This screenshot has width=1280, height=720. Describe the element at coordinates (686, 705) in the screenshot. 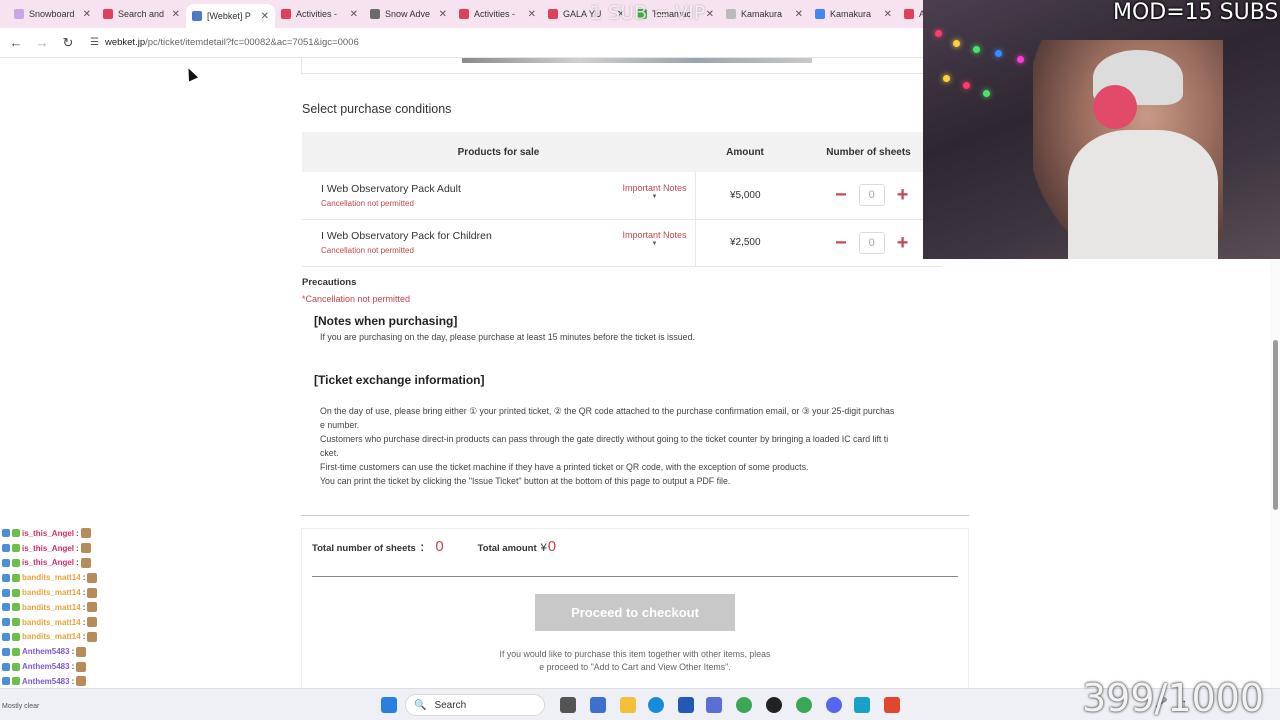

I see `app-icon` at that location.